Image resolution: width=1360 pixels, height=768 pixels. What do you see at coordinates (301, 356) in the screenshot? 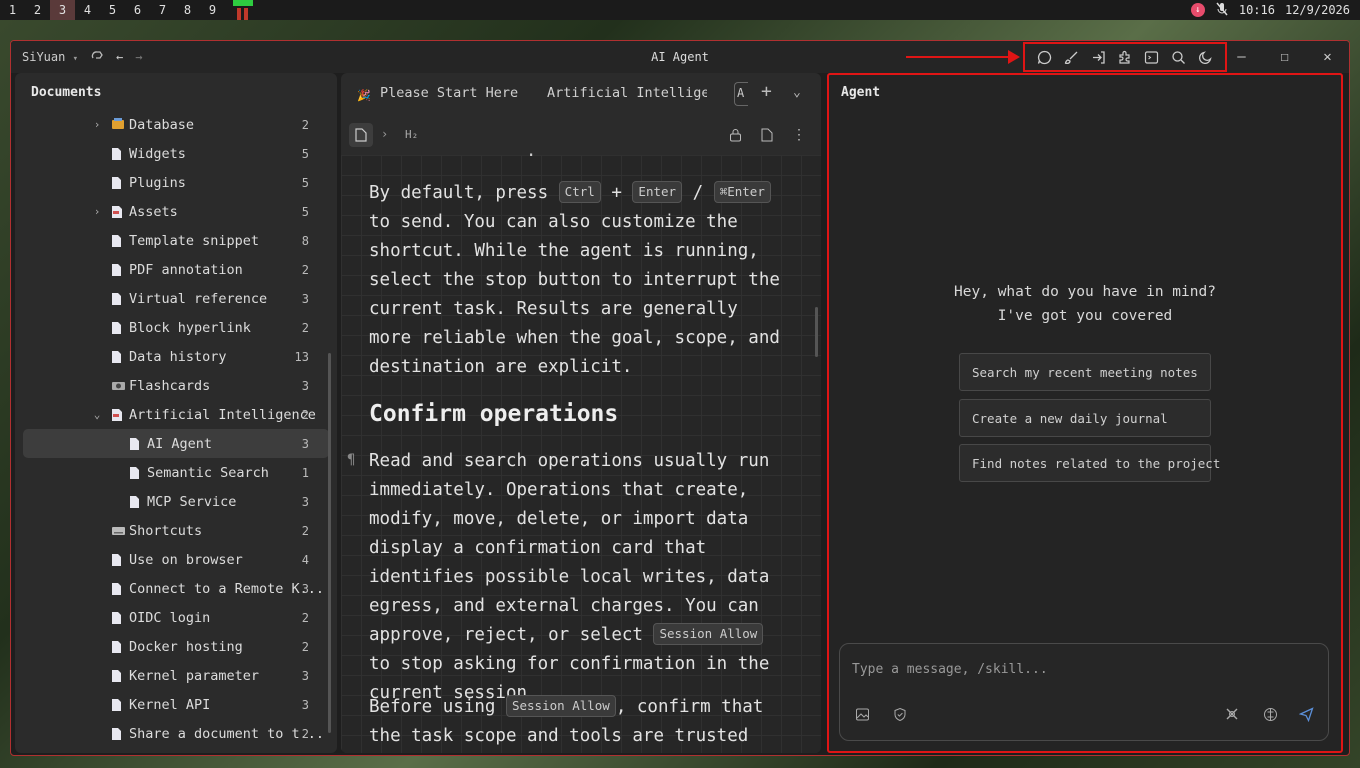
I see `doc-tree-count: 13` at bounding box center [301, 356].